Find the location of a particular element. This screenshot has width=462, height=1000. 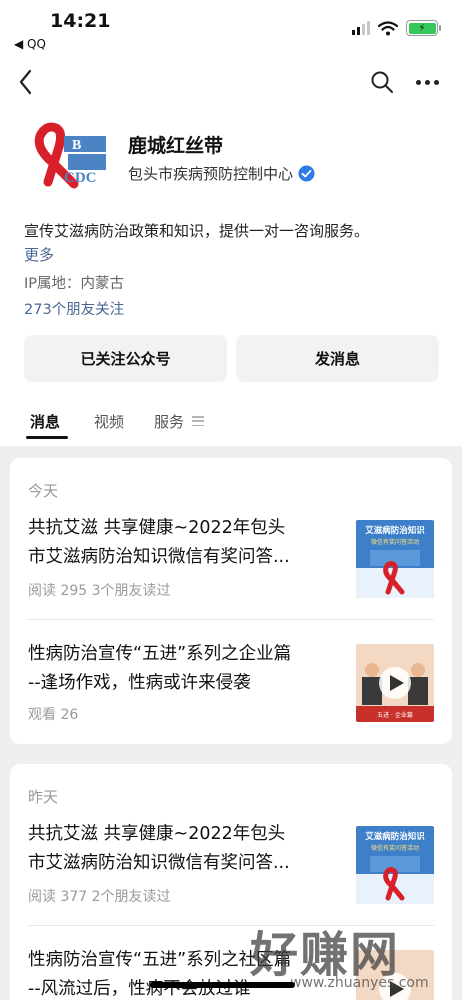

logo-text: CDC is located at coordinates (80, 178).